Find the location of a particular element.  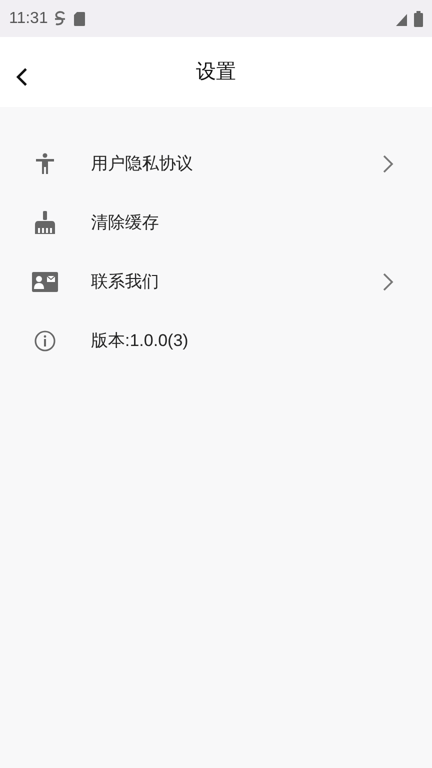

sd-card-icon is located at coordinates (79, 19).